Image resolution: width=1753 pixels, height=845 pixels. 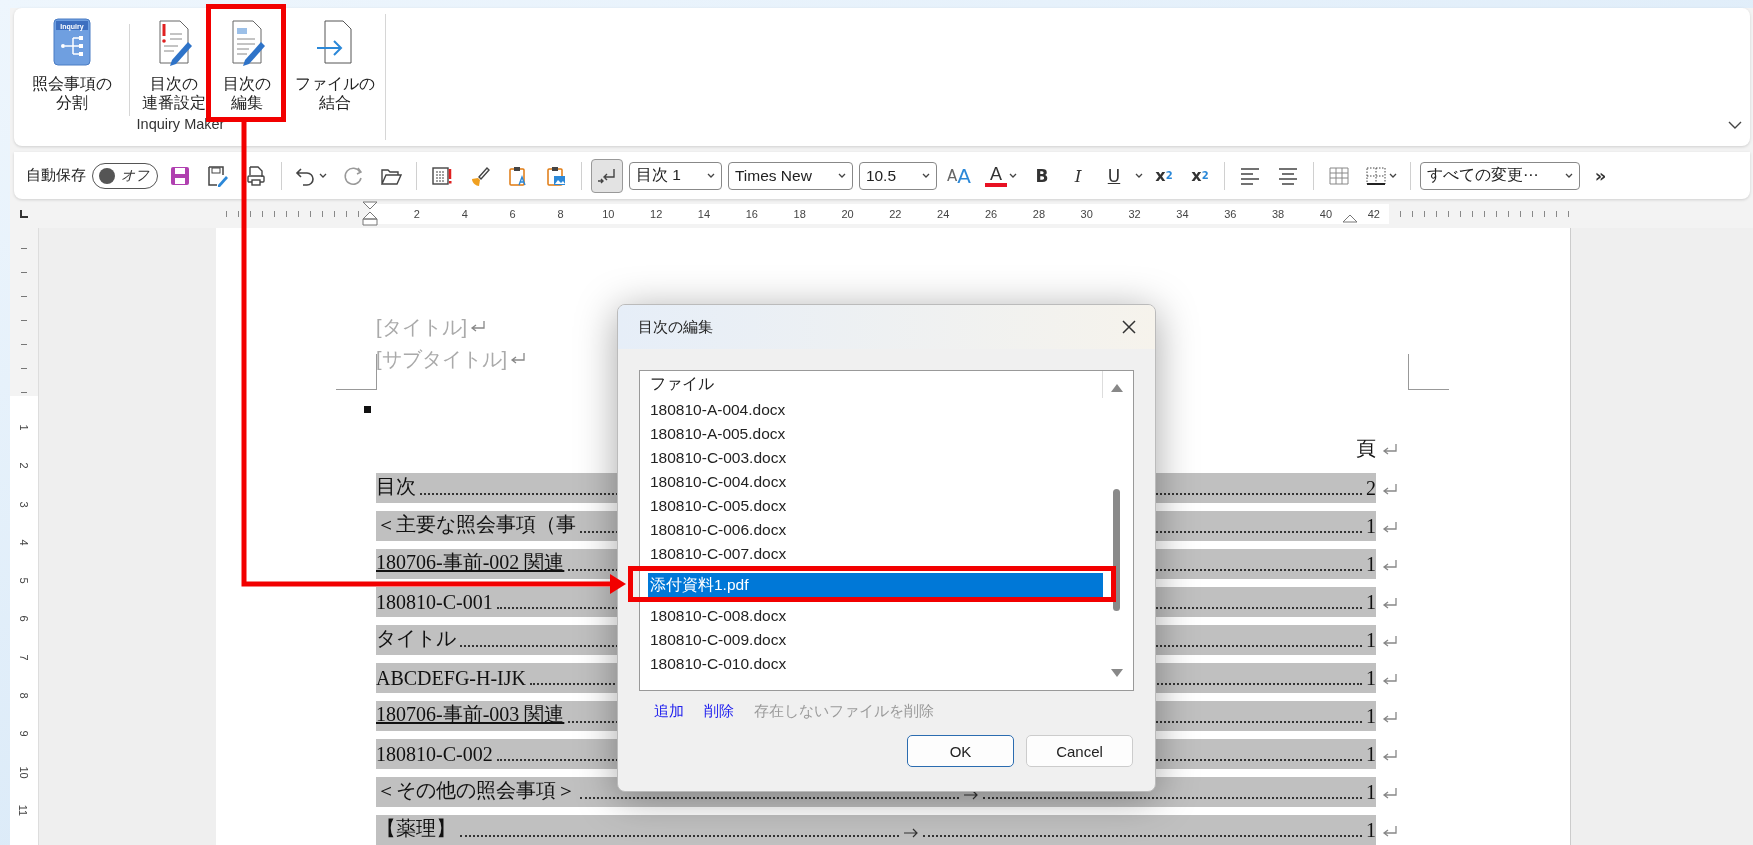 I want to click on print-preview-icon, so click(x=256, y=175).